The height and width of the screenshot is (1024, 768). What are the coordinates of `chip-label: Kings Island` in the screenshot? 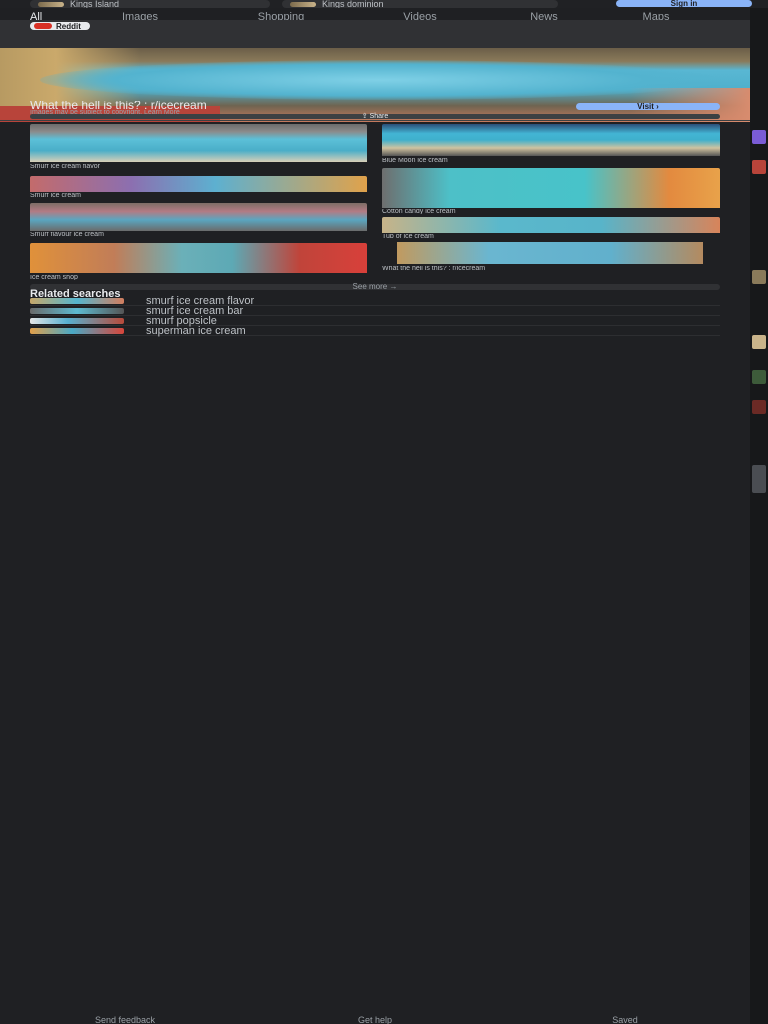 It's located at (95, 4).